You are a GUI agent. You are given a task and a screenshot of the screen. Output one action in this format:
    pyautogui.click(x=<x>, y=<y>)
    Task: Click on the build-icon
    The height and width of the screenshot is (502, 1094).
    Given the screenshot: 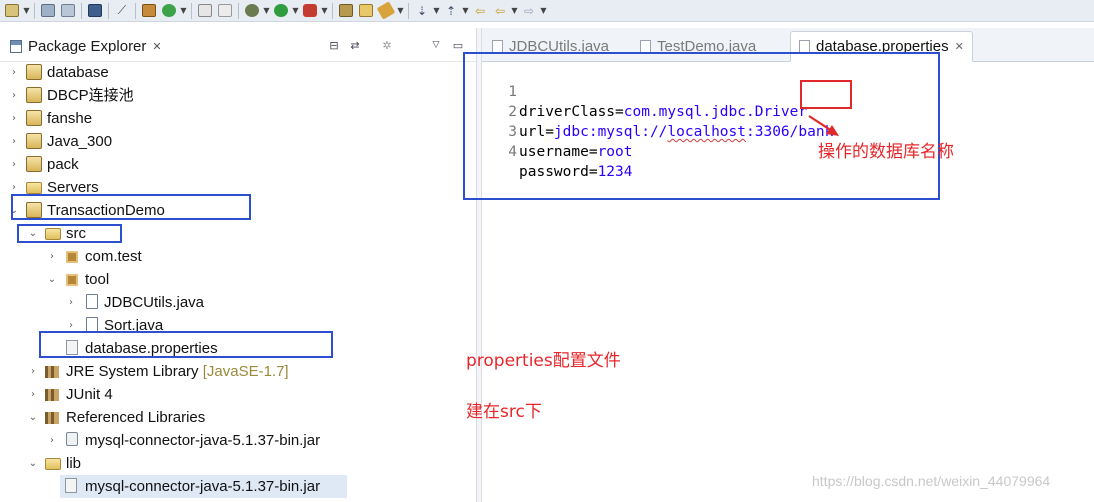 What is the action you would take?
    pyautogui.click(x=149, y=11)
    